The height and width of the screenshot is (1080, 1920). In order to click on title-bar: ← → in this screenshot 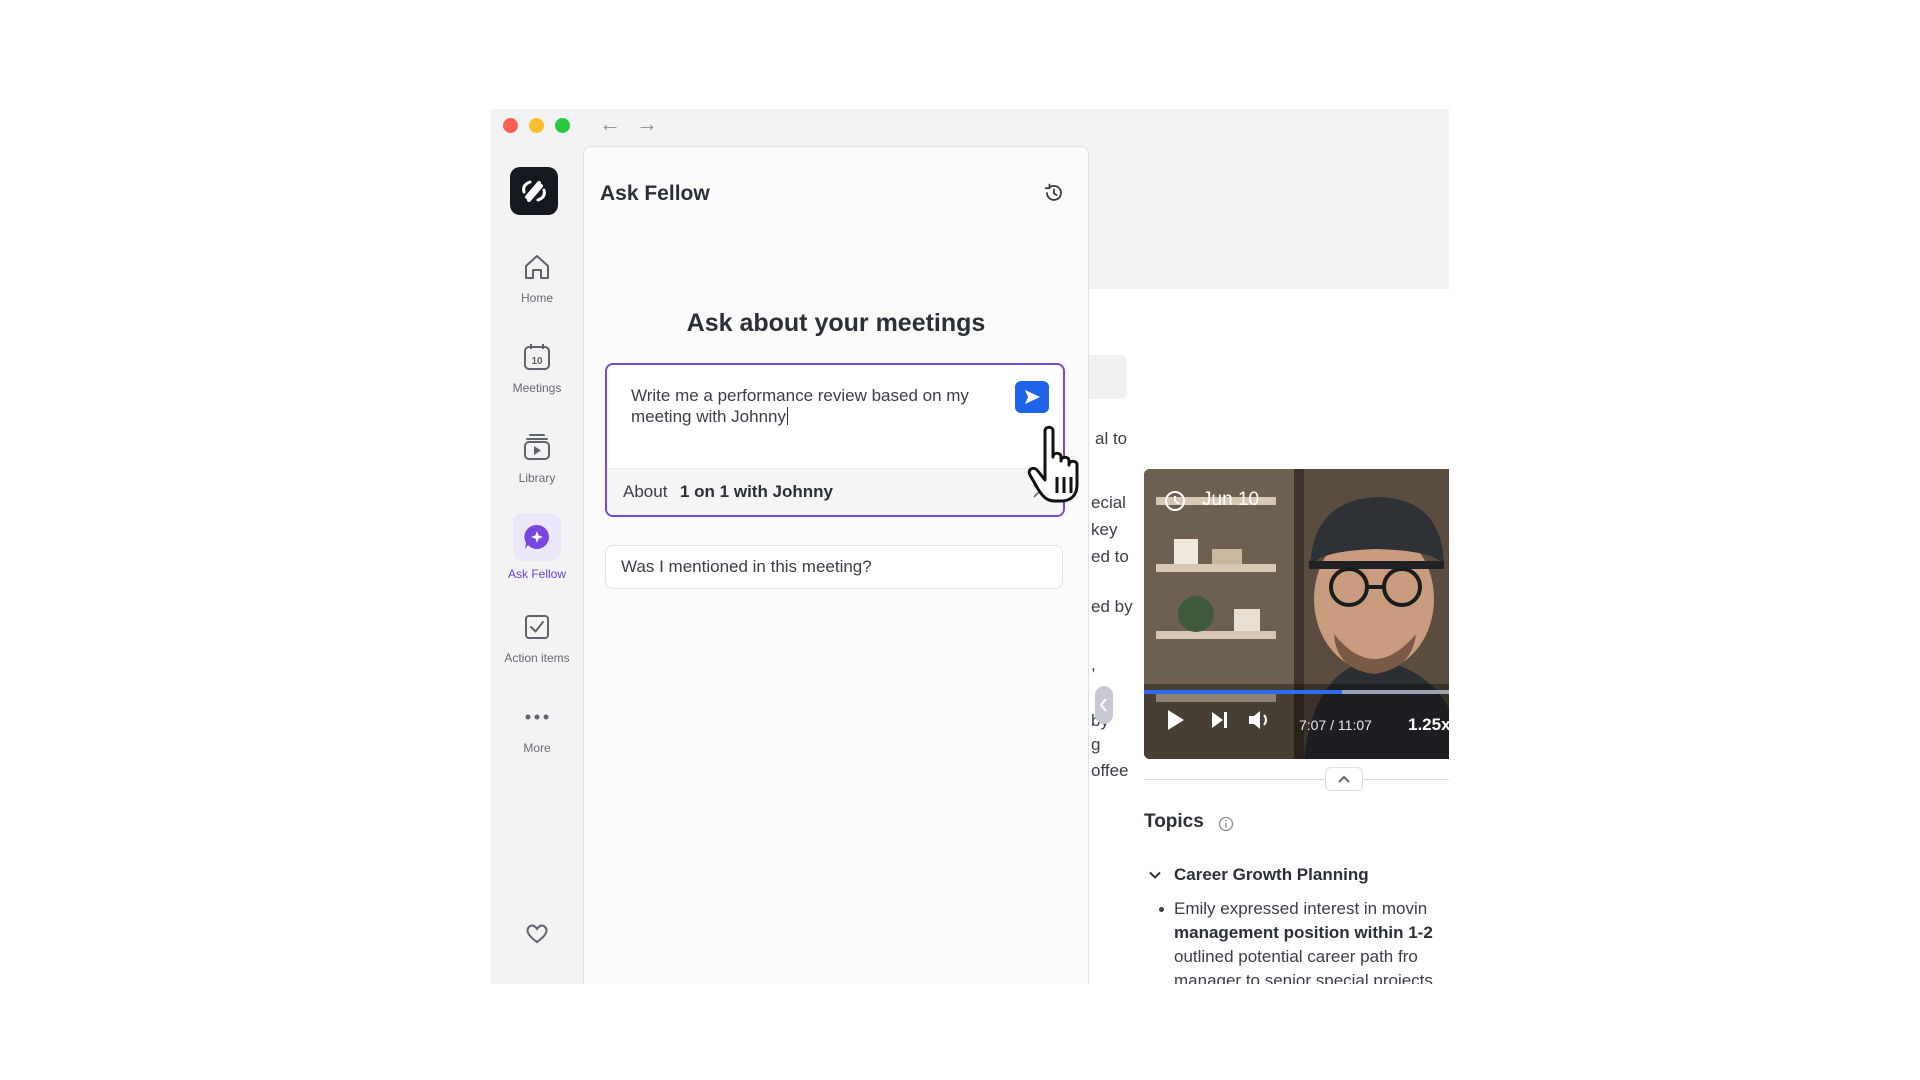, I will do `click(970, 129)`.